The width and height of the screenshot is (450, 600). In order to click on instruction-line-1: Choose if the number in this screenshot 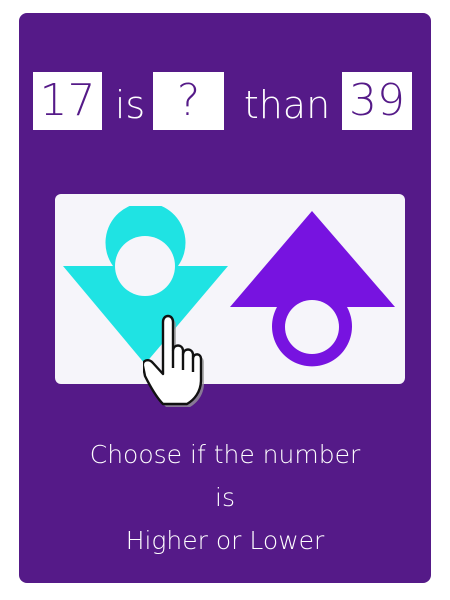, I will do `click(225, 454)`.